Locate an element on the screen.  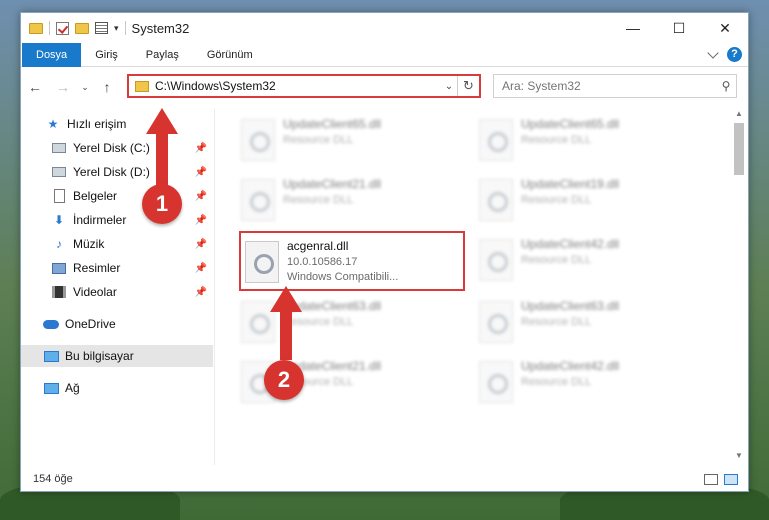
new-folder-icon is located at coordinates (82, 28).